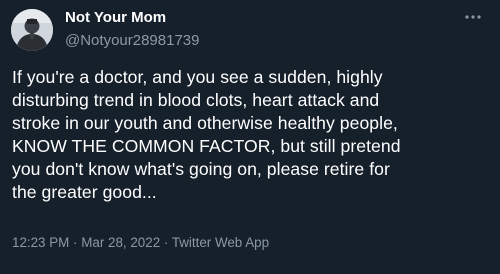 The image size is (500, 274). What do you see at coordinates (120, 242) in the screenshot?
I see `tweet-date: Mar 28, 2022` at bounding box center [120, 242].